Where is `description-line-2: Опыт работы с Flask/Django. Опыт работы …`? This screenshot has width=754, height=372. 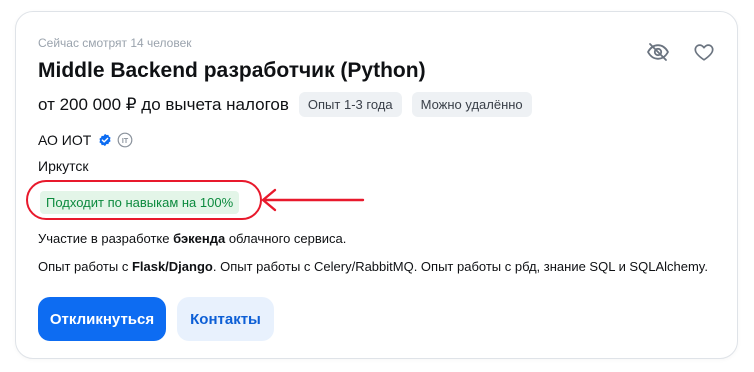 description-line-2: Опыт работы с Flask/Django. Опыт работы … is located at coordinates (373, 266).